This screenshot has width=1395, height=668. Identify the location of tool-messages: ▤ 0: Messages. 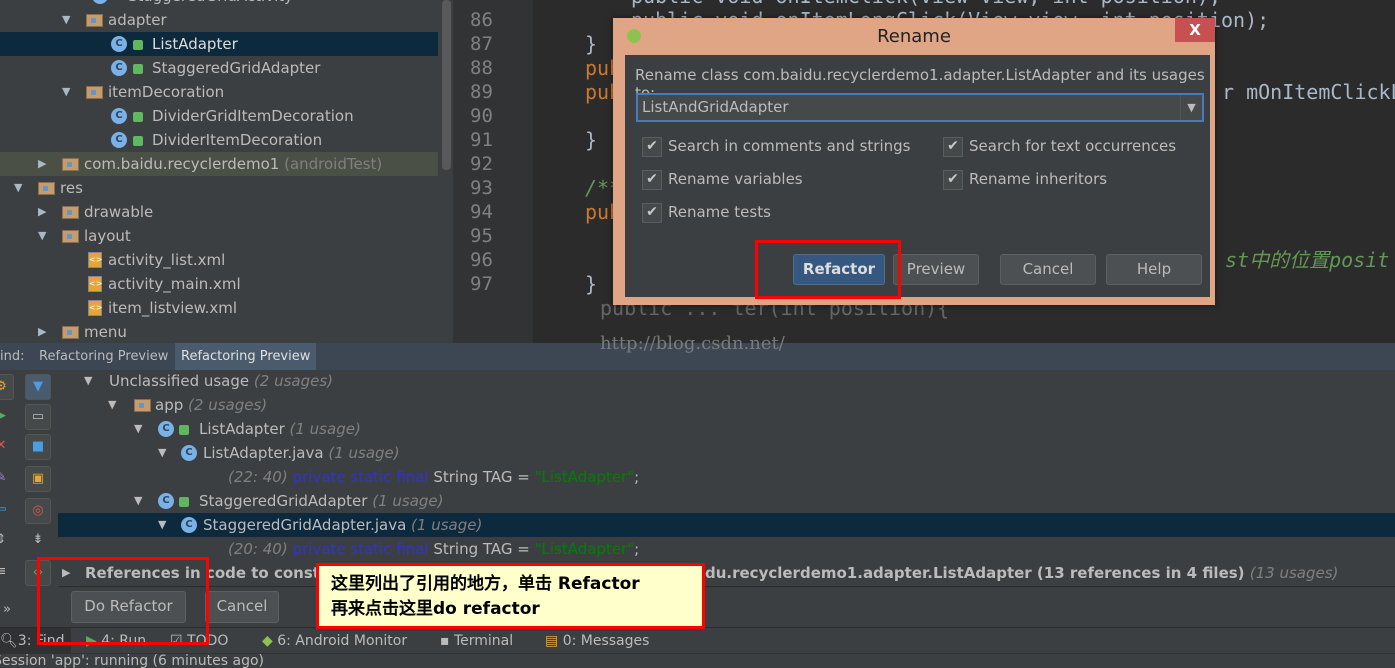
(597, 641).